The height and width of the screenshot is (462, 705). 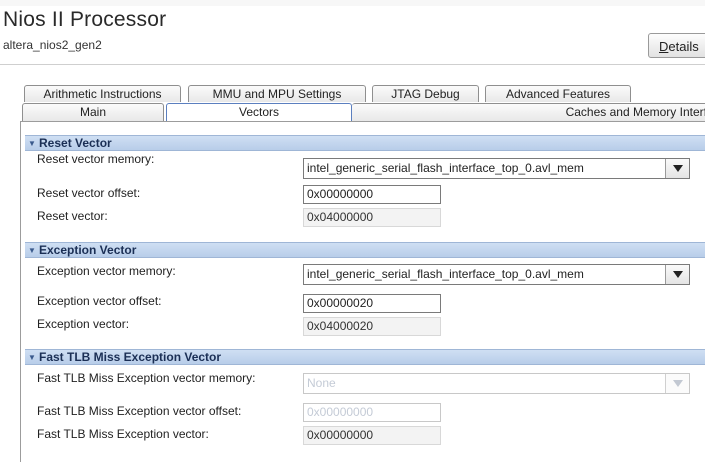 I want to click on exception-offset-input: 0x00000020, so click(x=372, y=303).